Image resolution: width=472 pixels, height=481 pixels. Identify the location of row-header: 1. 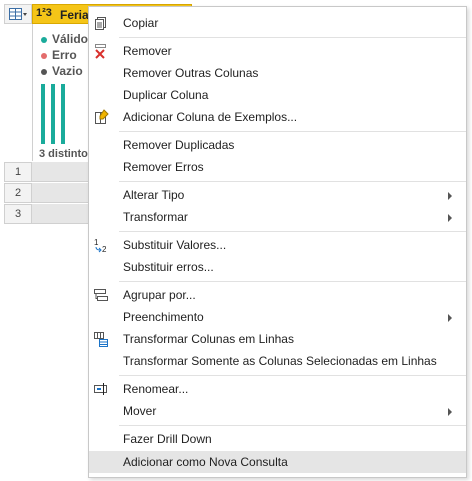
(18, 172).